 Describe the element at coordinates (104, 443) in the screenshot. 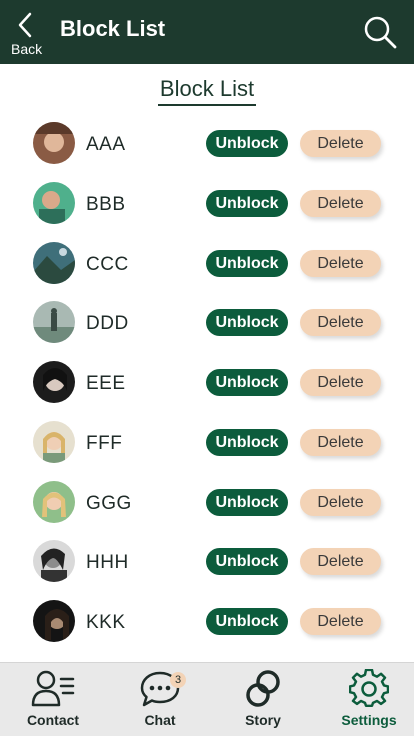

I see `user-name: FFF` at that location.